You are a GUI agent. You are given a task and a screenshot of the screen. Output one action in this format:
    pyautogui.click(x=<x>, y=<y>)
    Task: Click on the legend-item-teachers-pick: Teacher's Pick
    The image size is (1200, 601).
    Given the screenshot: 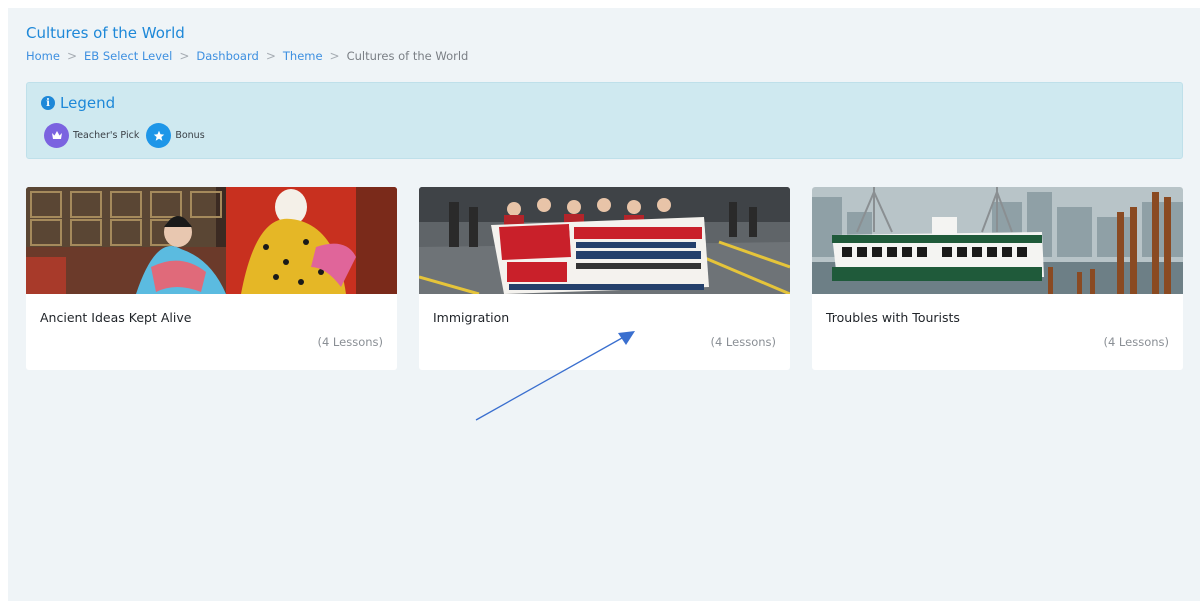 What is the action you would take?
    pyautogui.click(x=91, y=135)
    